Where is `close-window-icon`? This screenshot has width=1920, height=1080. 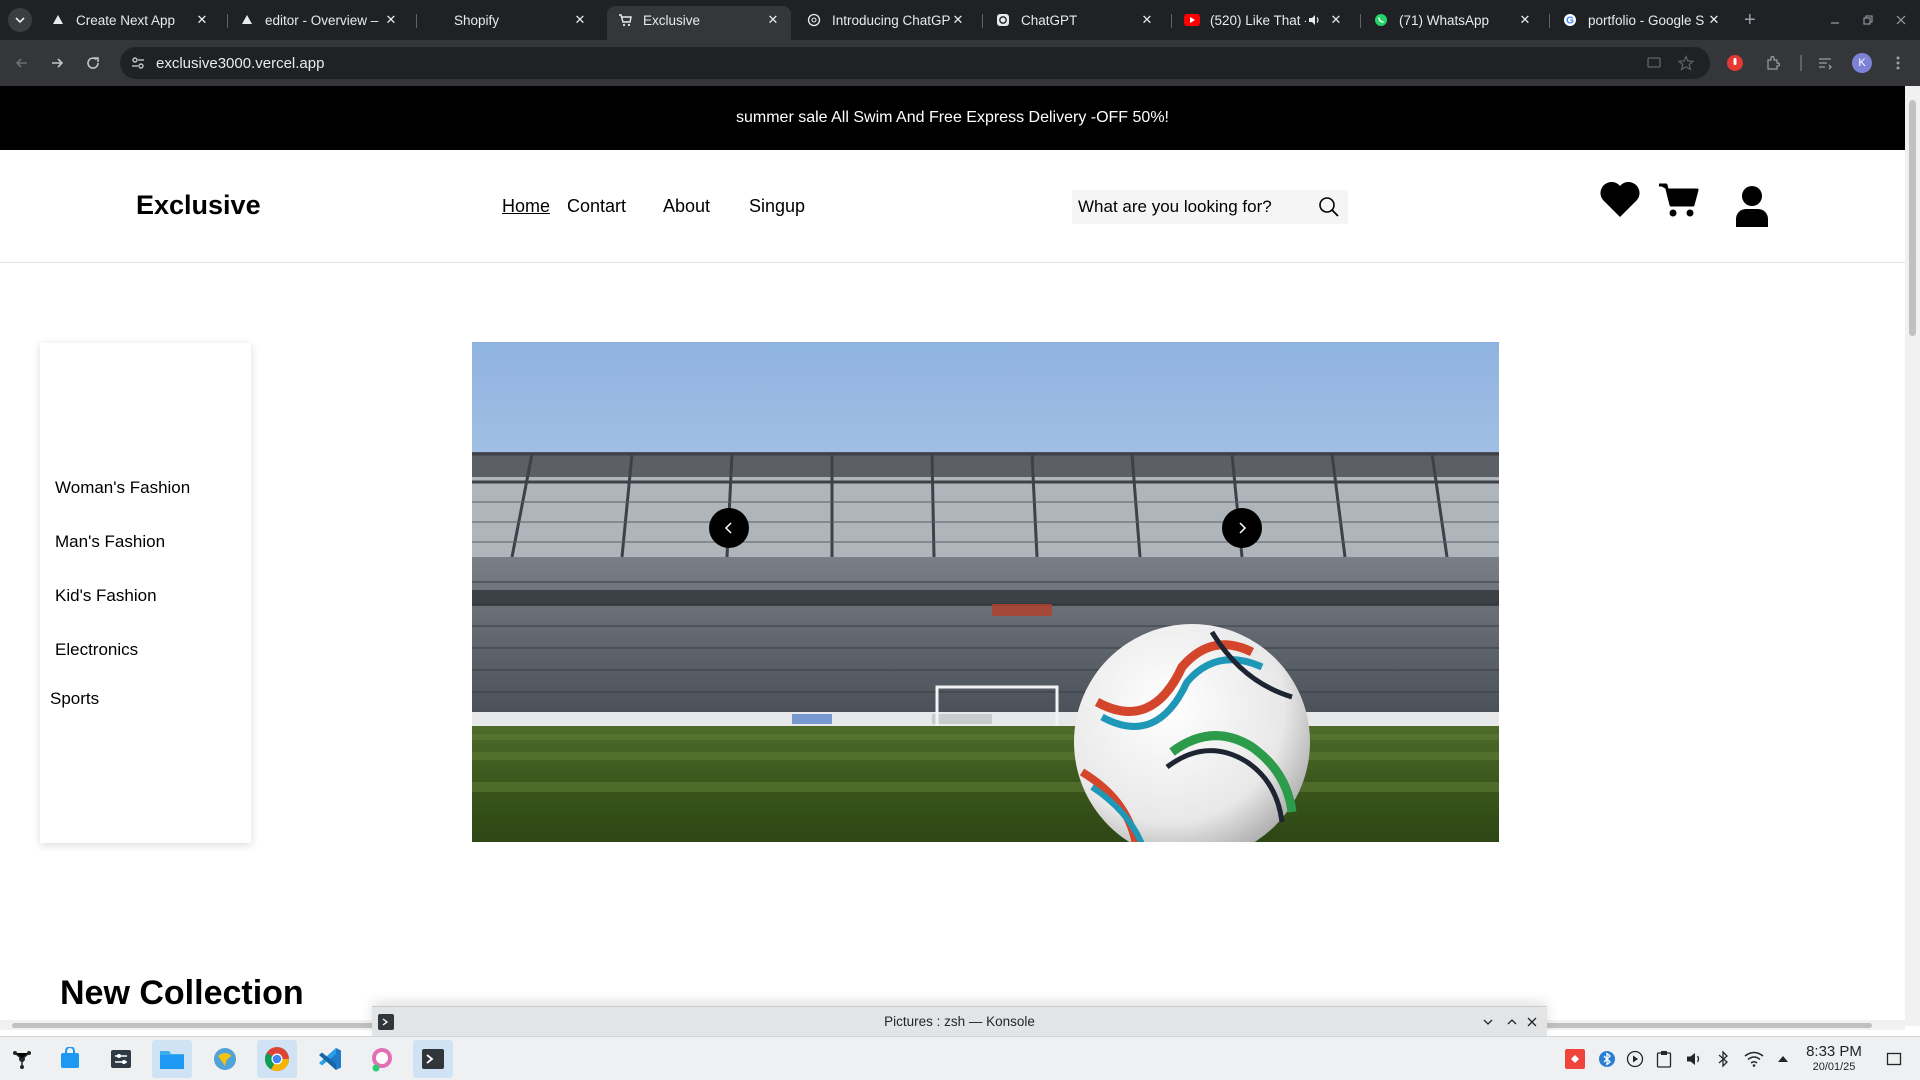
close-window-icon is located at coordinates (1901, 20).